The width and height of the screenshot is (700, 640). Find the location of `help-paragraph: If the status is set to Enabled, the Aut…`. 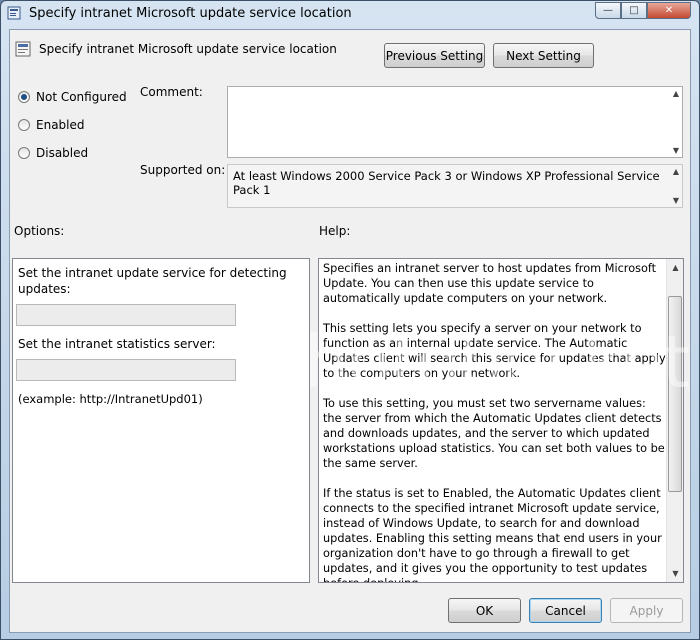

help-paragraph: If the status is set to Enabled, the Aut… is located at coordinates (492, 534).